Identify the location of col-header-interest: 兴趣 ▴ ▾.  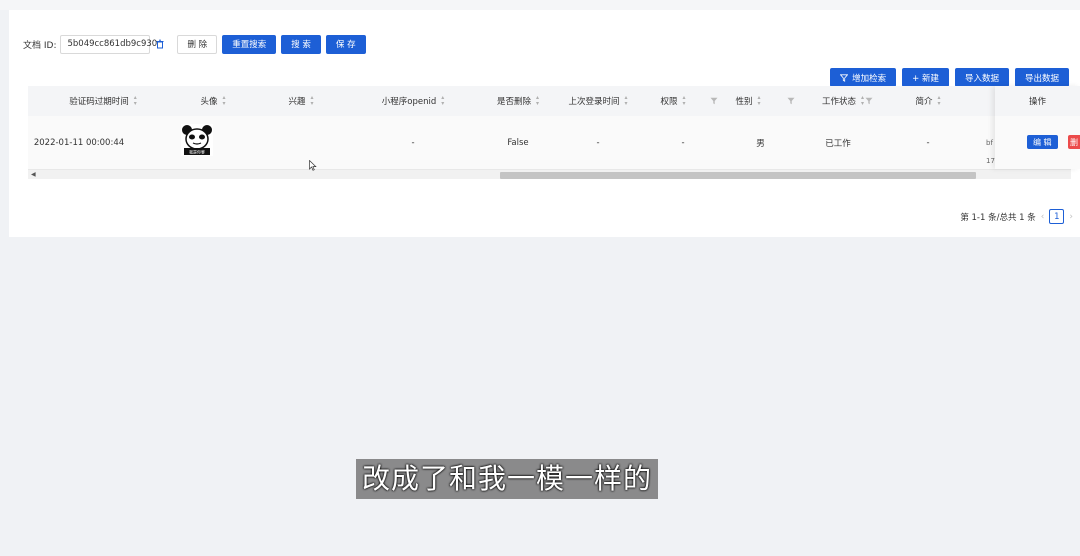
(301, 101).